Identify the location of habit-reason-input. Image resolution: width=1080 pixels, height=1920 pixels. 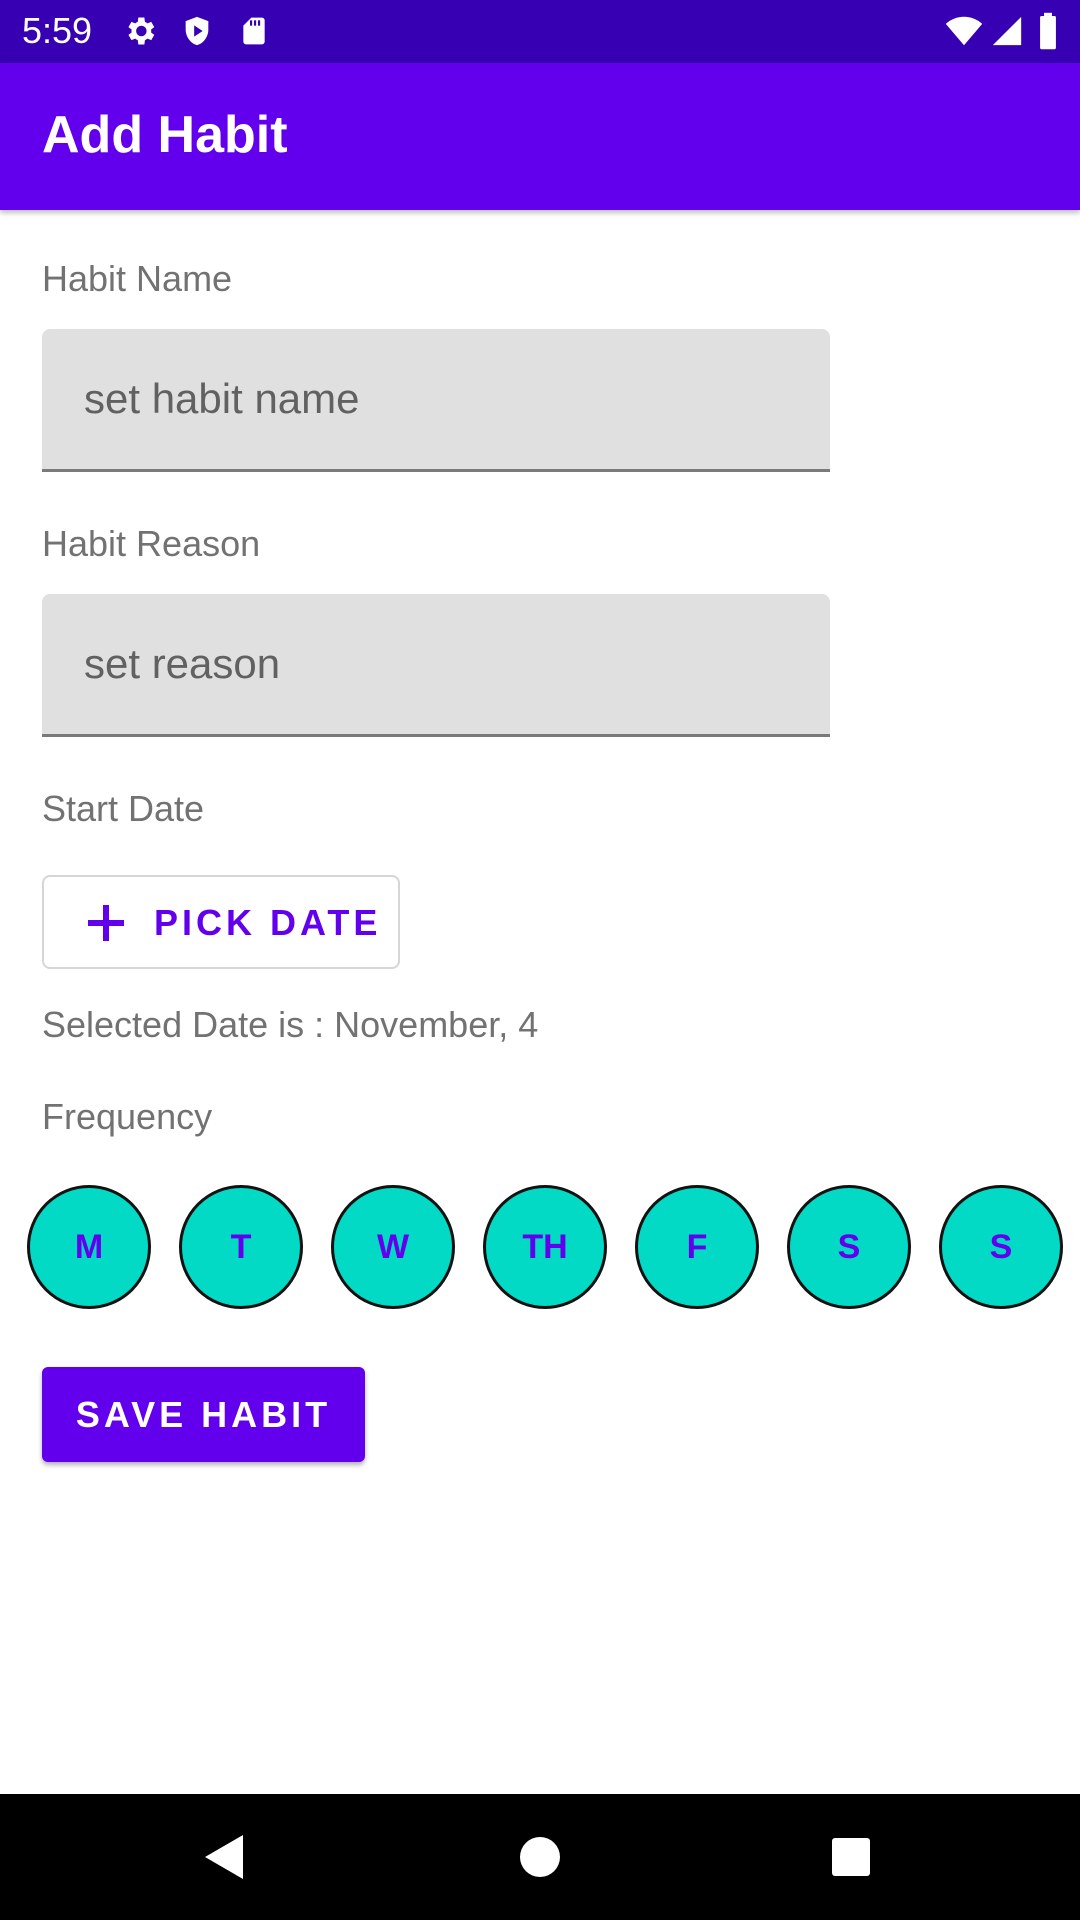
(436, 664).